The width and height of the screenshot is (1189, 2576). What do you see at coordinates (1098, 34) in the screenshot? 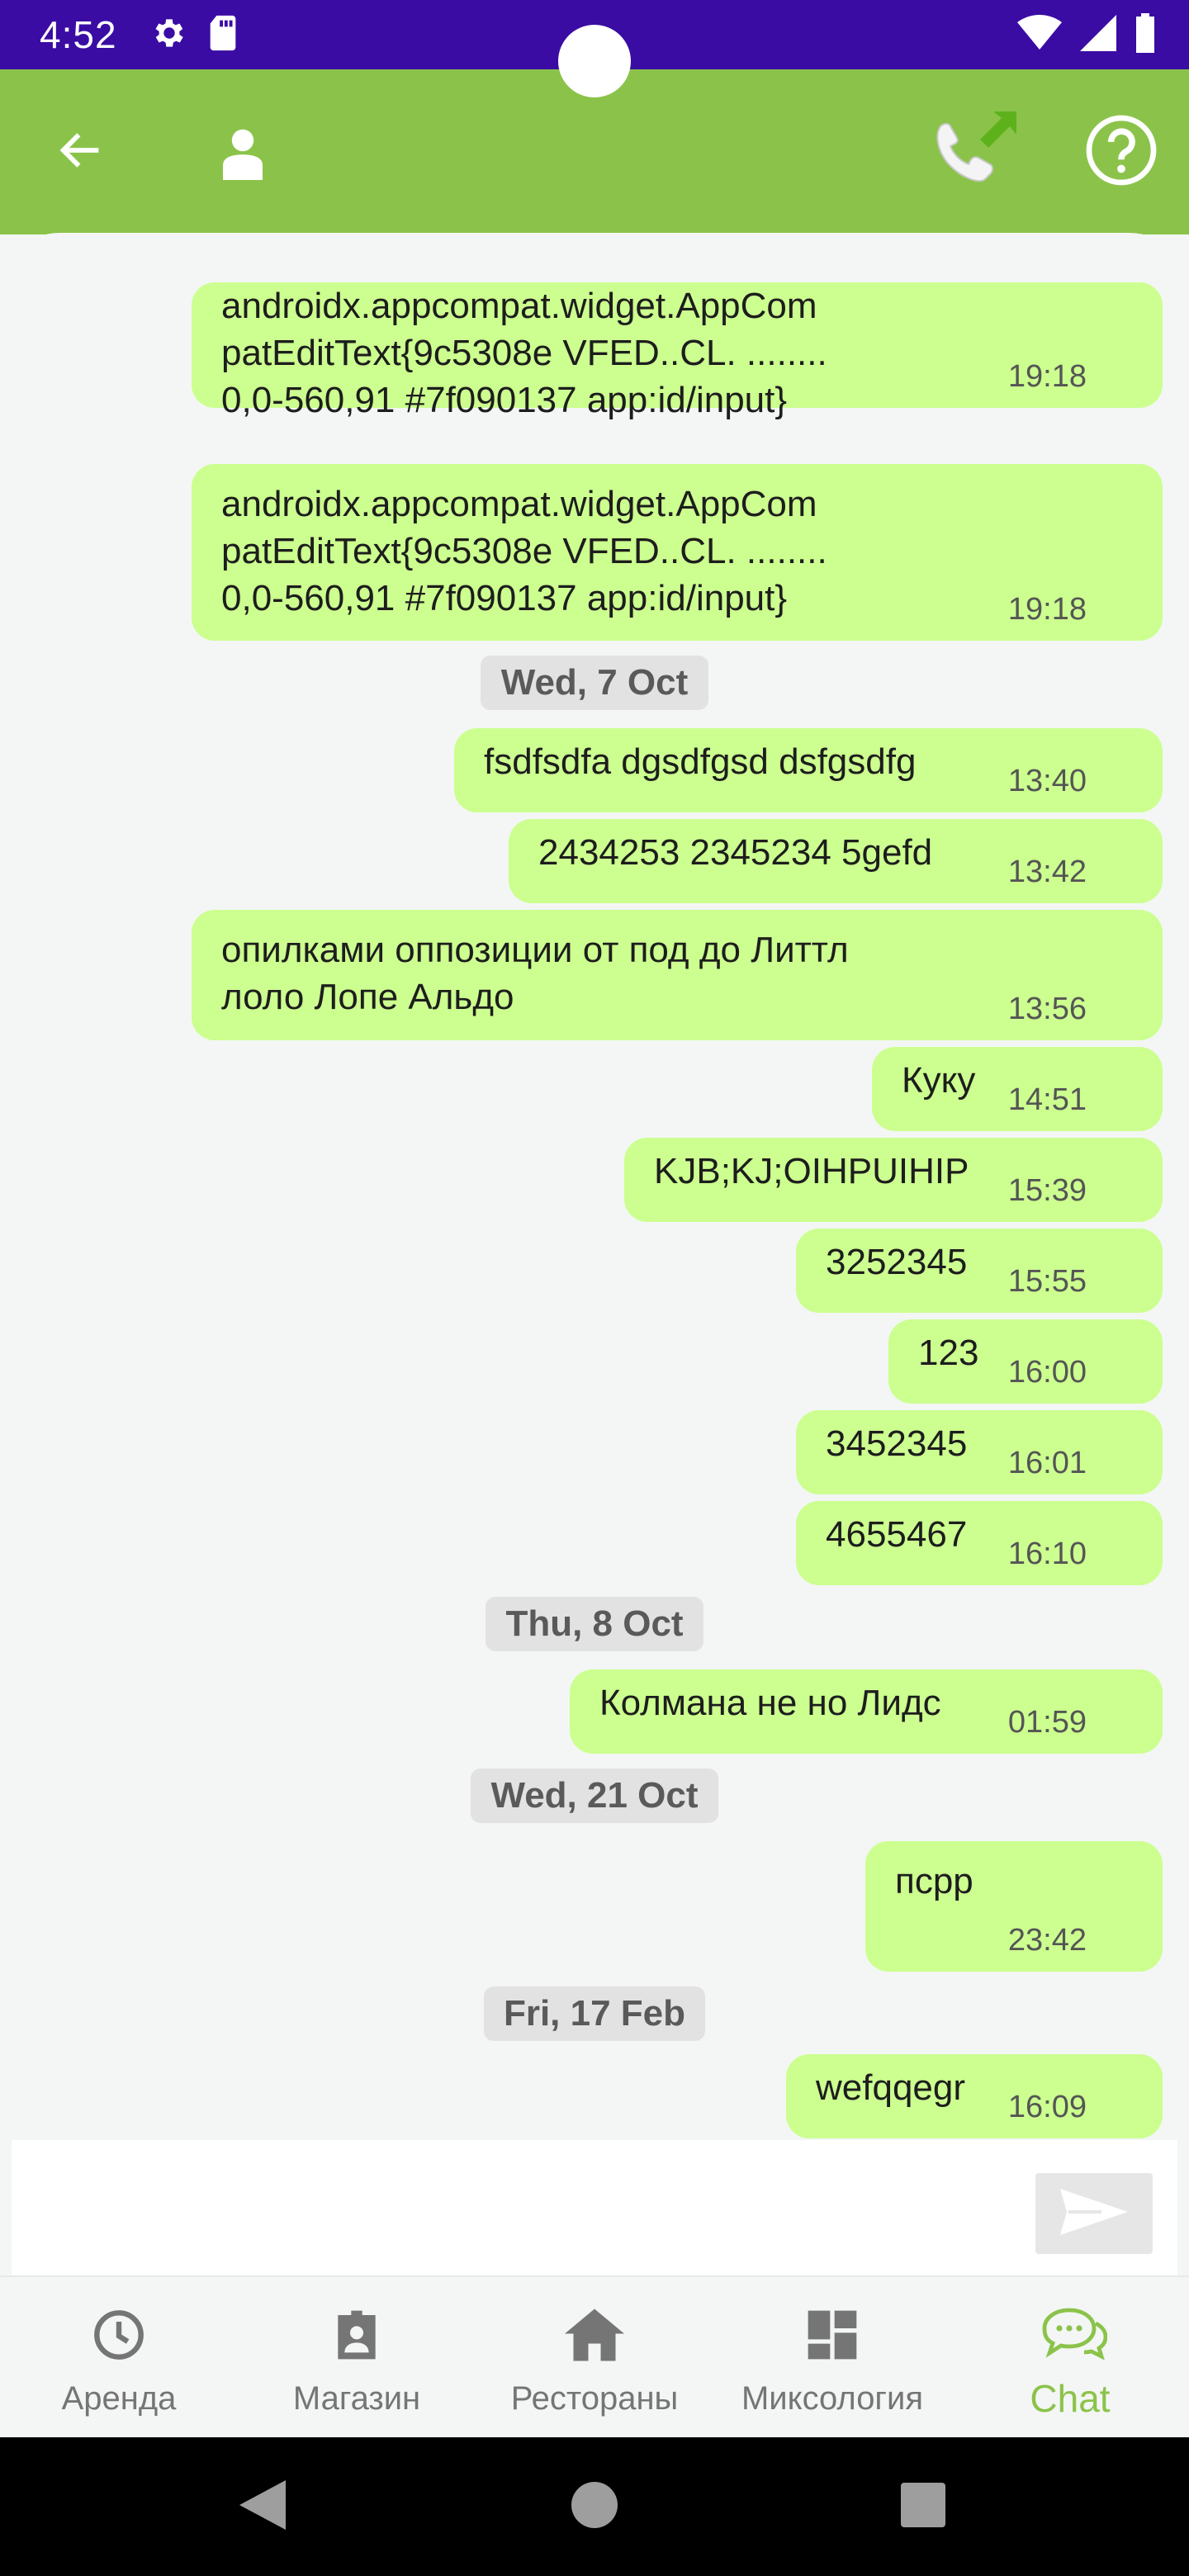
I see `signal-icon` at bounding box center [1098, 34].